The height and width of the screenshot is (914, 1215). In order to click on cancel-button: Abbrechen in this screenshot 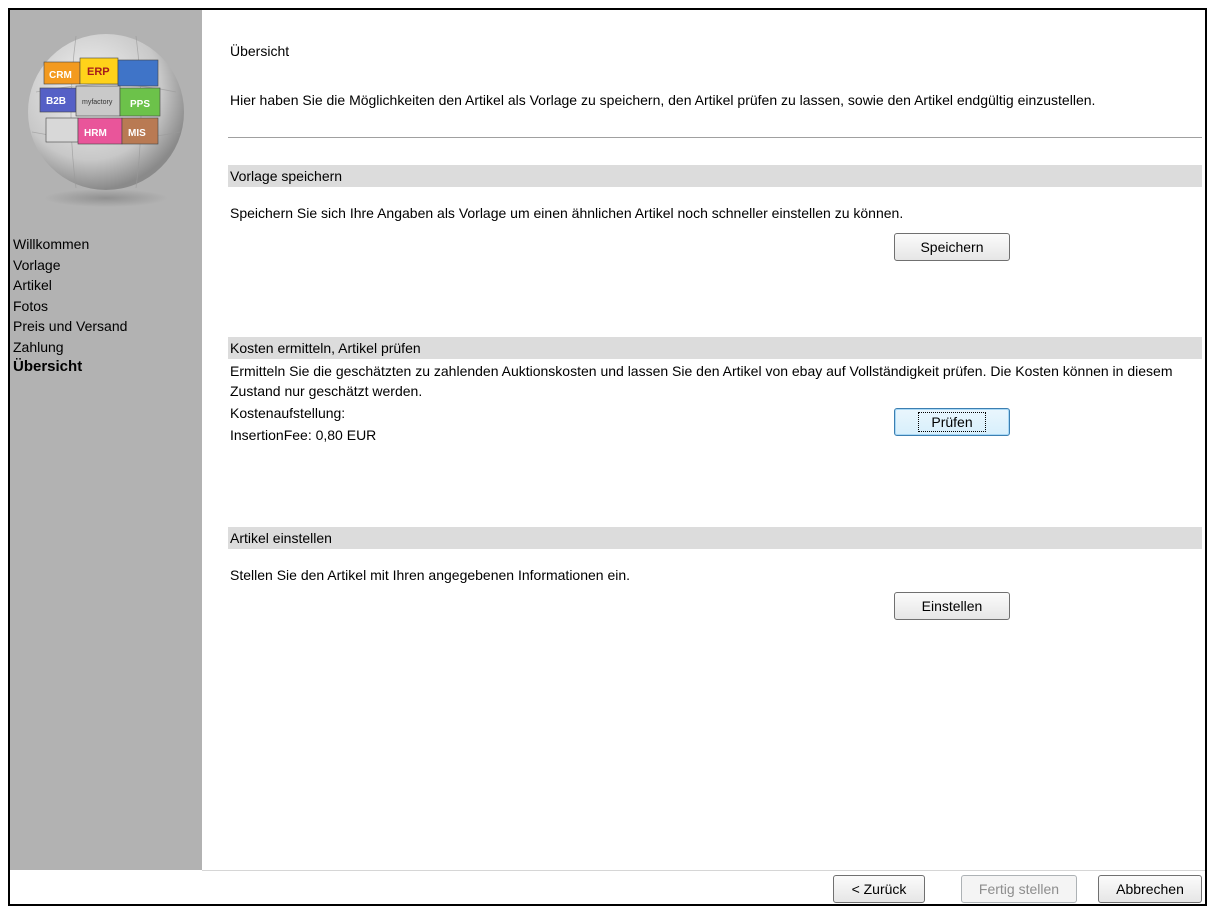, I will do `click(1150, 889)`.